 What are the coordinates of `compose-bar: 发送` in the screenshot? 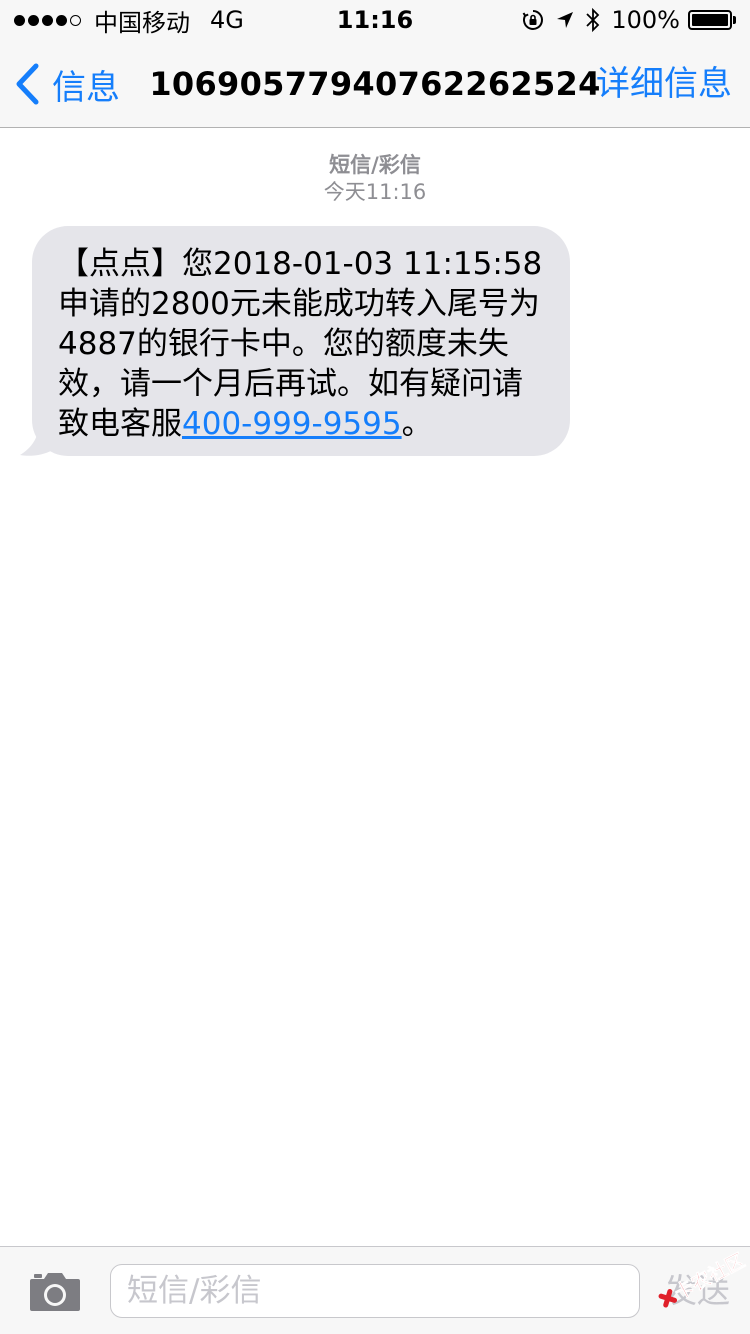 It's located at (375, 1290).